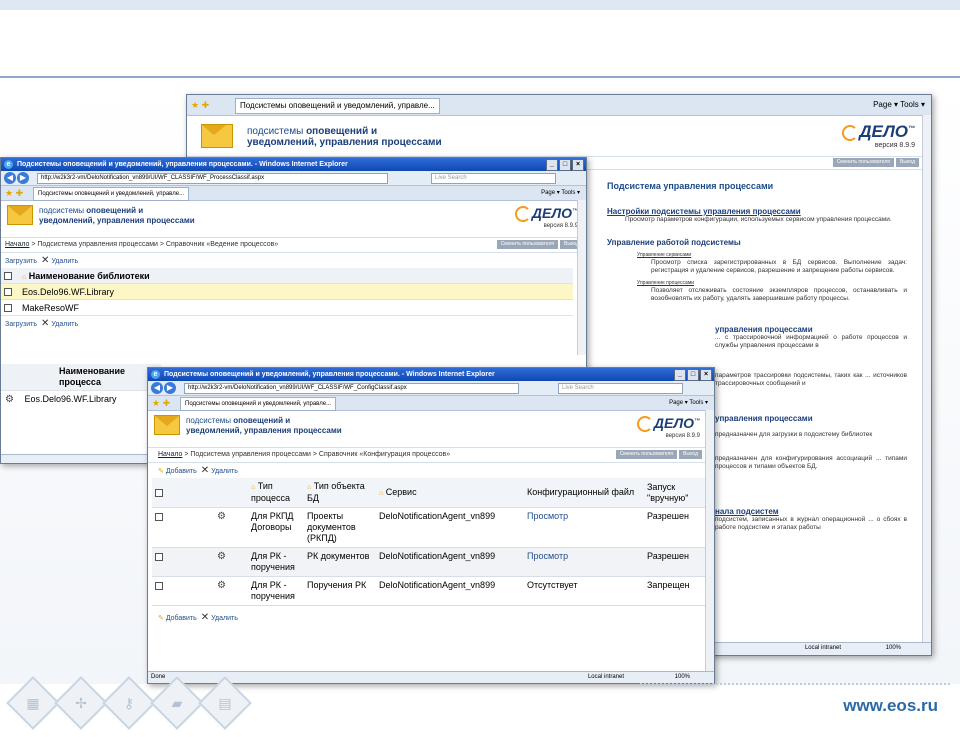  I want to click on column-header-process: Наименование процесса, so click(81, 377).